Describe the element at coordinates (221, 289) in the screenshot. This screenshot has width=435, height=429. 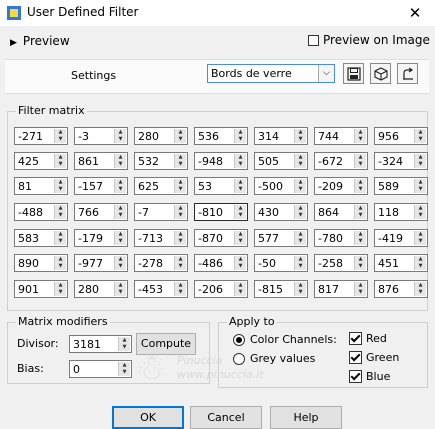
I see `matrix-cell-input: -206 ▲ ▼` at that location.